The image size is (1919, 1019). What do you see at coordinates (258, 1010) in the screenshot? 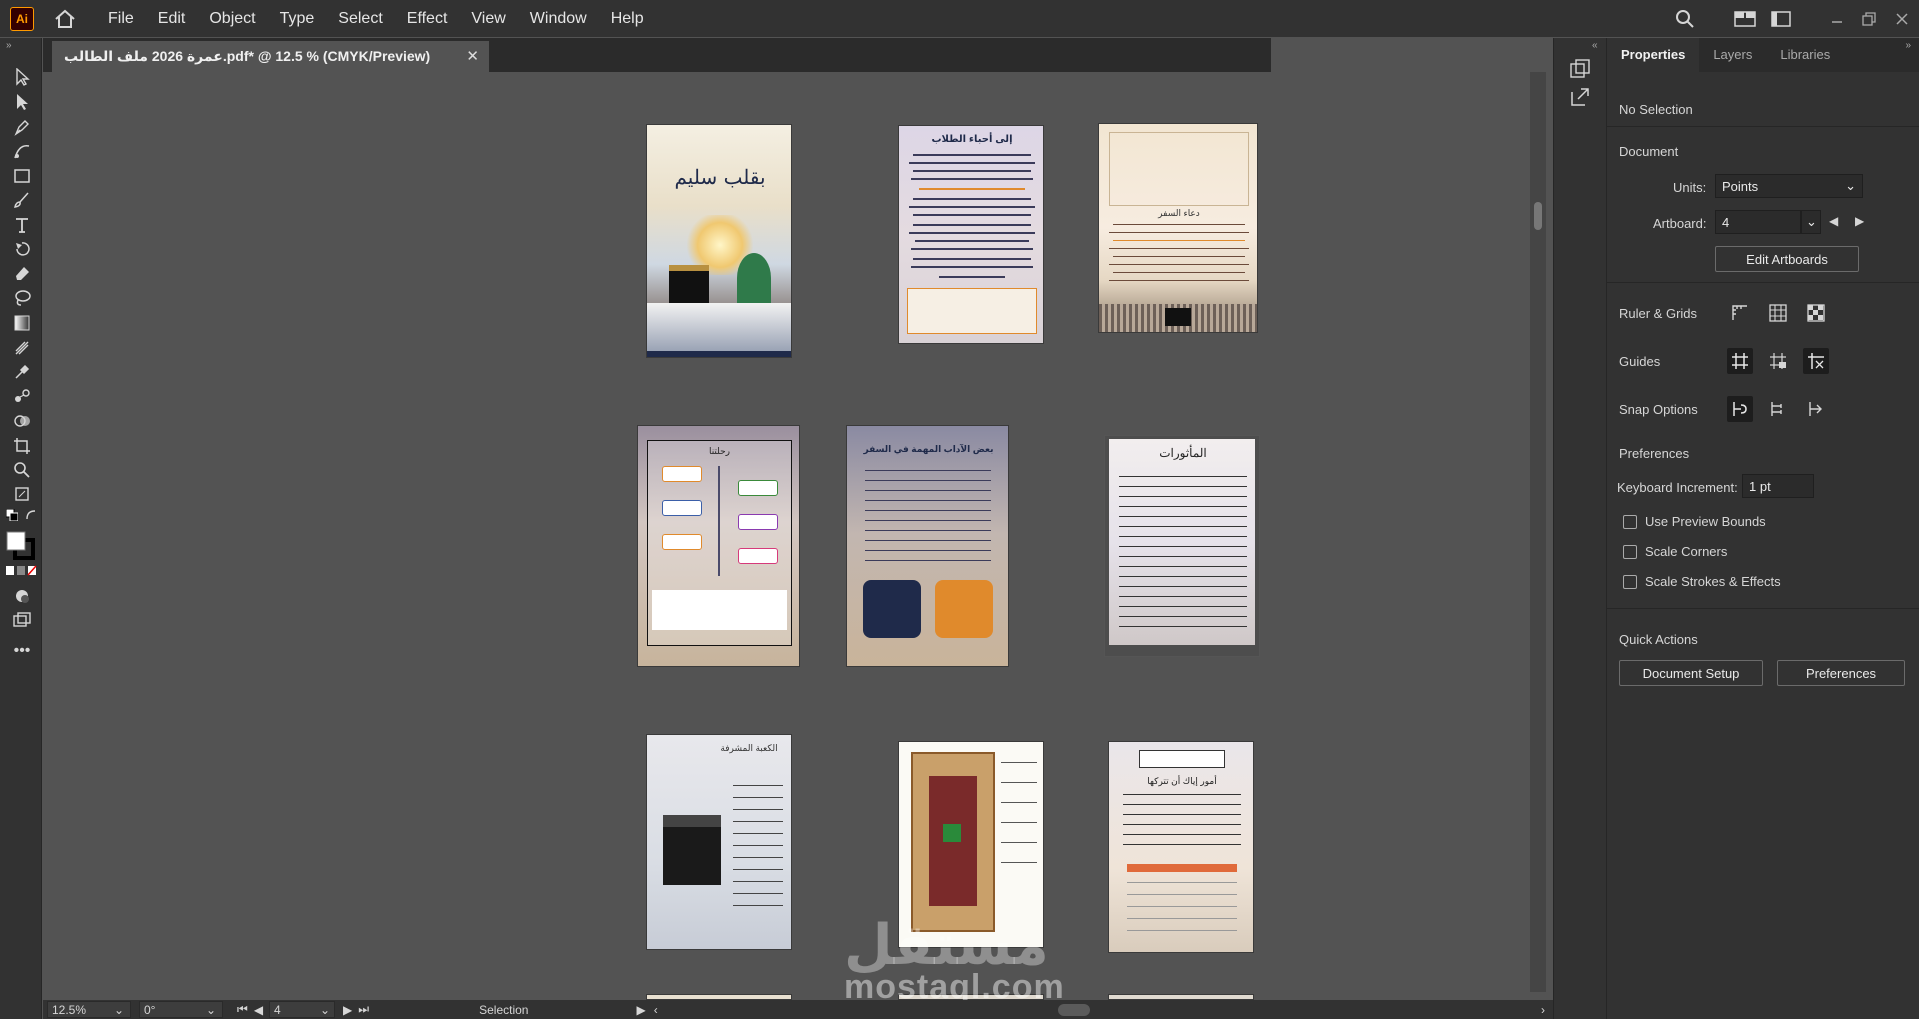
I see `previous-artboard-icon: ◀` at bounding box center [258, 1010].